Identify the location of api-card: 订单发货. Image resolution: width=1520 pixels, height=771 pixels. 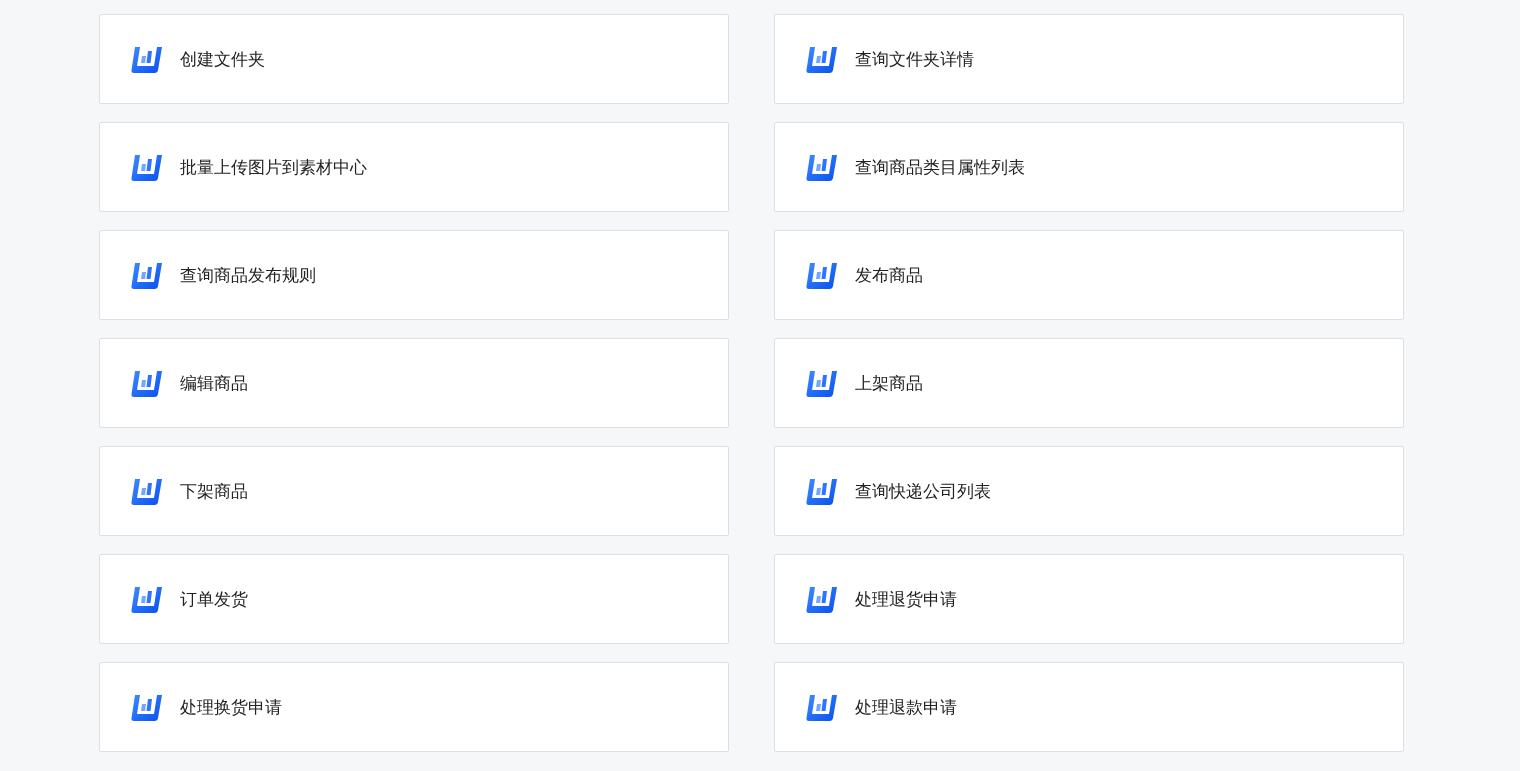
(414, 599).